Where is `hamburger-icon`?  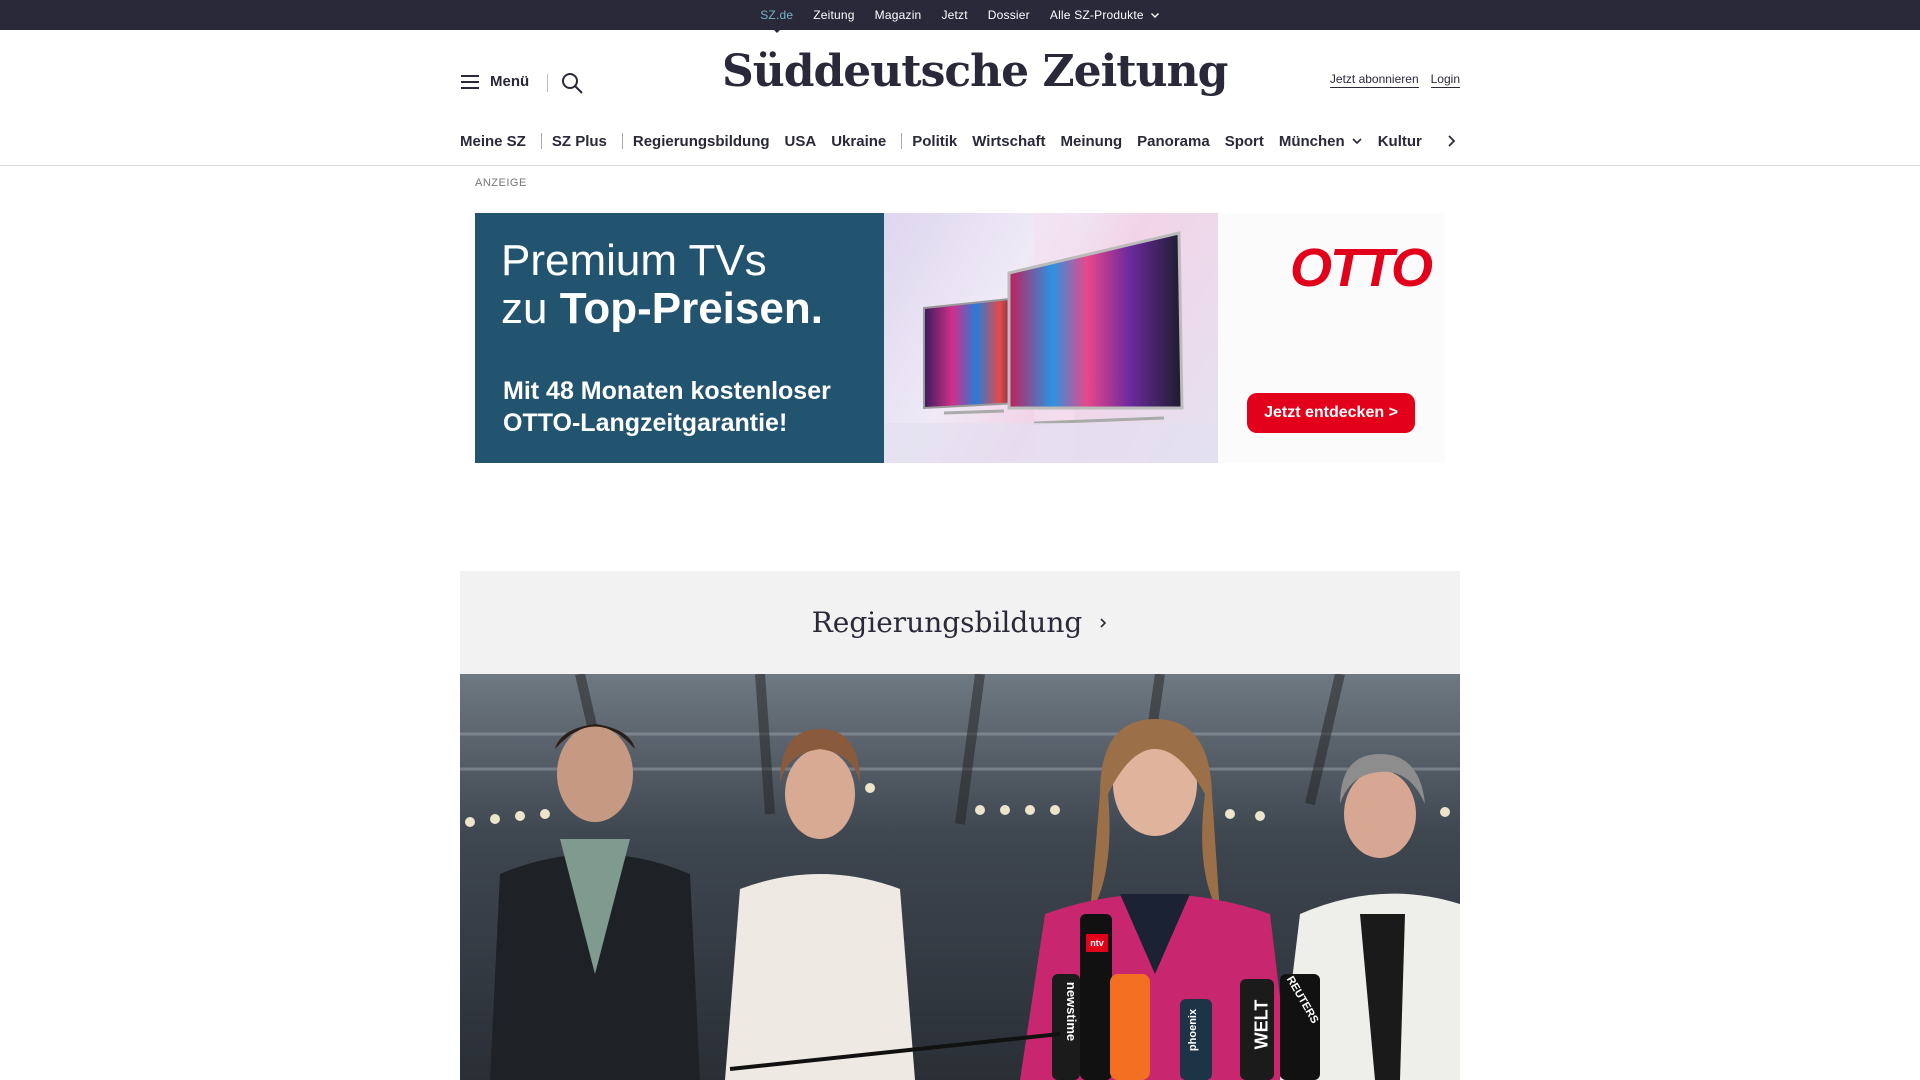 hamburger-icon is located at coordinates (470, 81).